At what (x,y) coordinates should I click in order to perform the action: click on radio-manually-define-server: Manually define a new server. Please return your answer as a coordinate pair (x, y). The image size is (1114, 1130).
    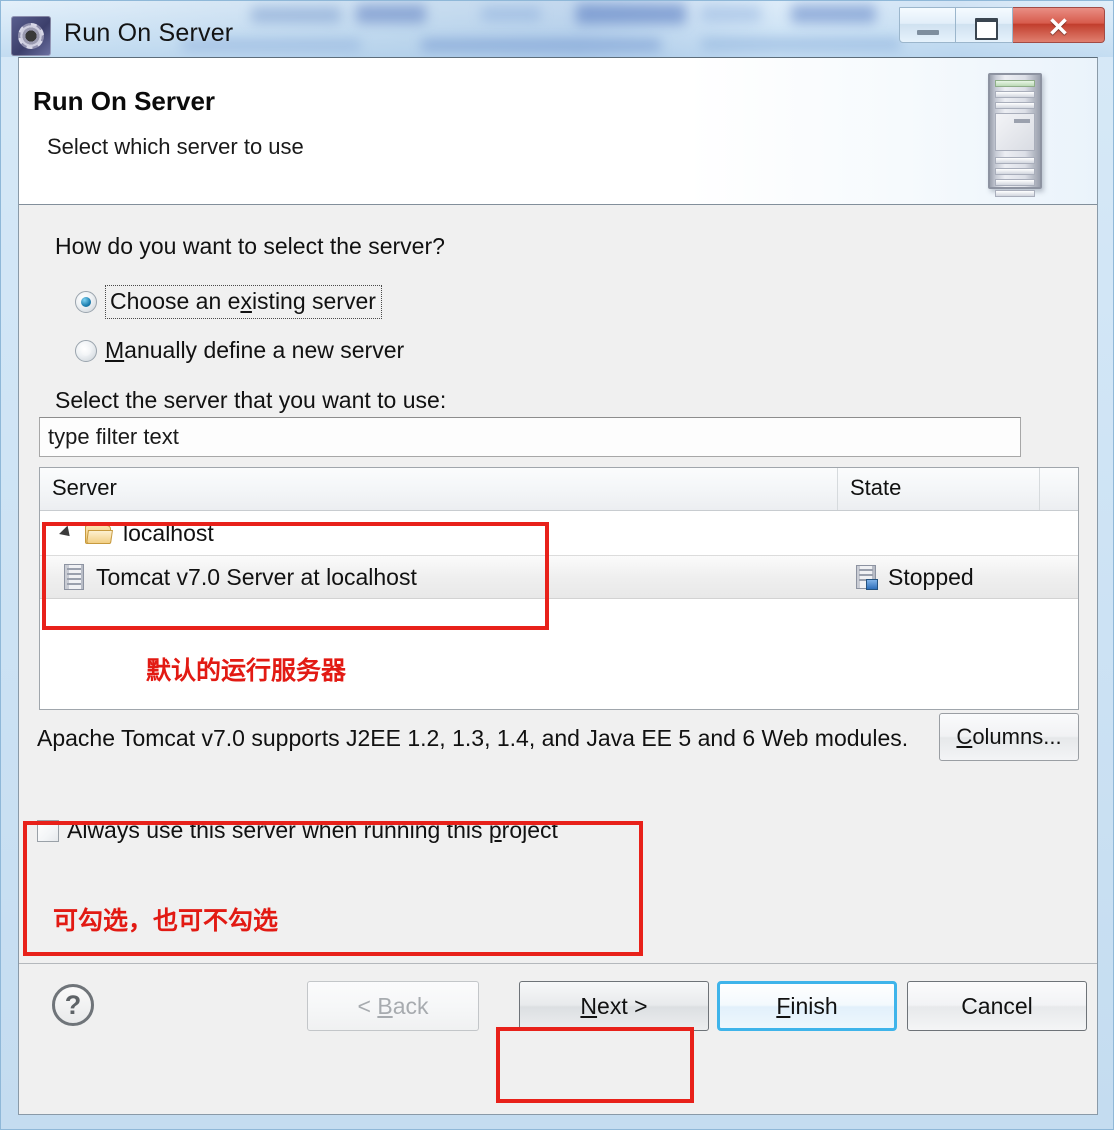
    Looking at the image, I should click on (239, 350).